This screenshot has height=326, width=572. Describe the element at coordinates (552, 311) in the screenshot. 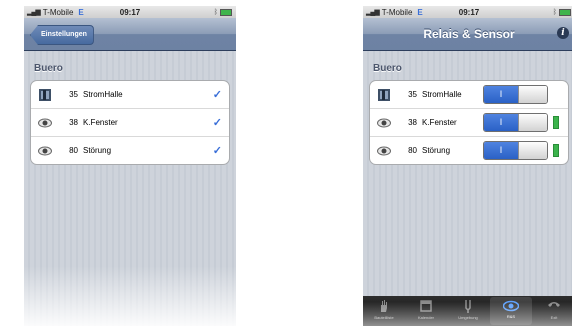

I see `tab-exit: Exit` at that location.